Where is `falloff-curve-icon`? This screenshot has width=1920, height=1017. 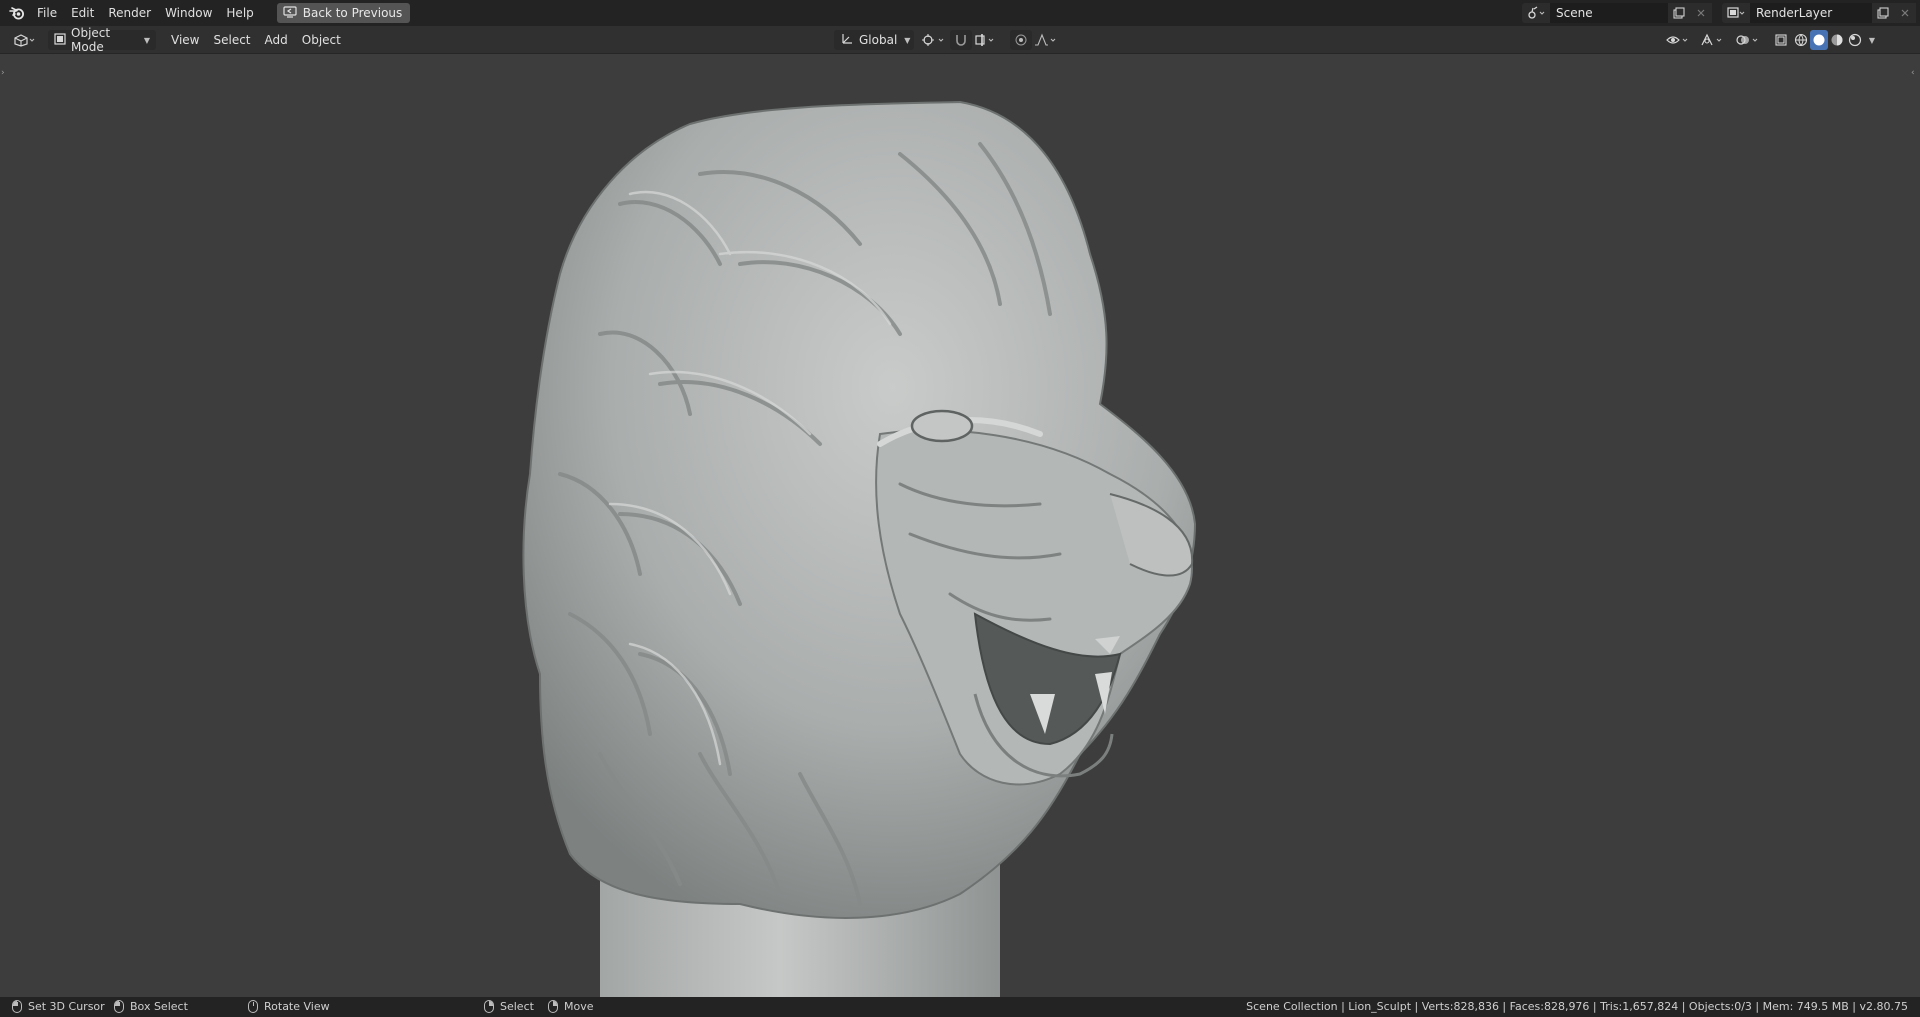
falloff-curve-icon is located at coordinates (1047, 40).